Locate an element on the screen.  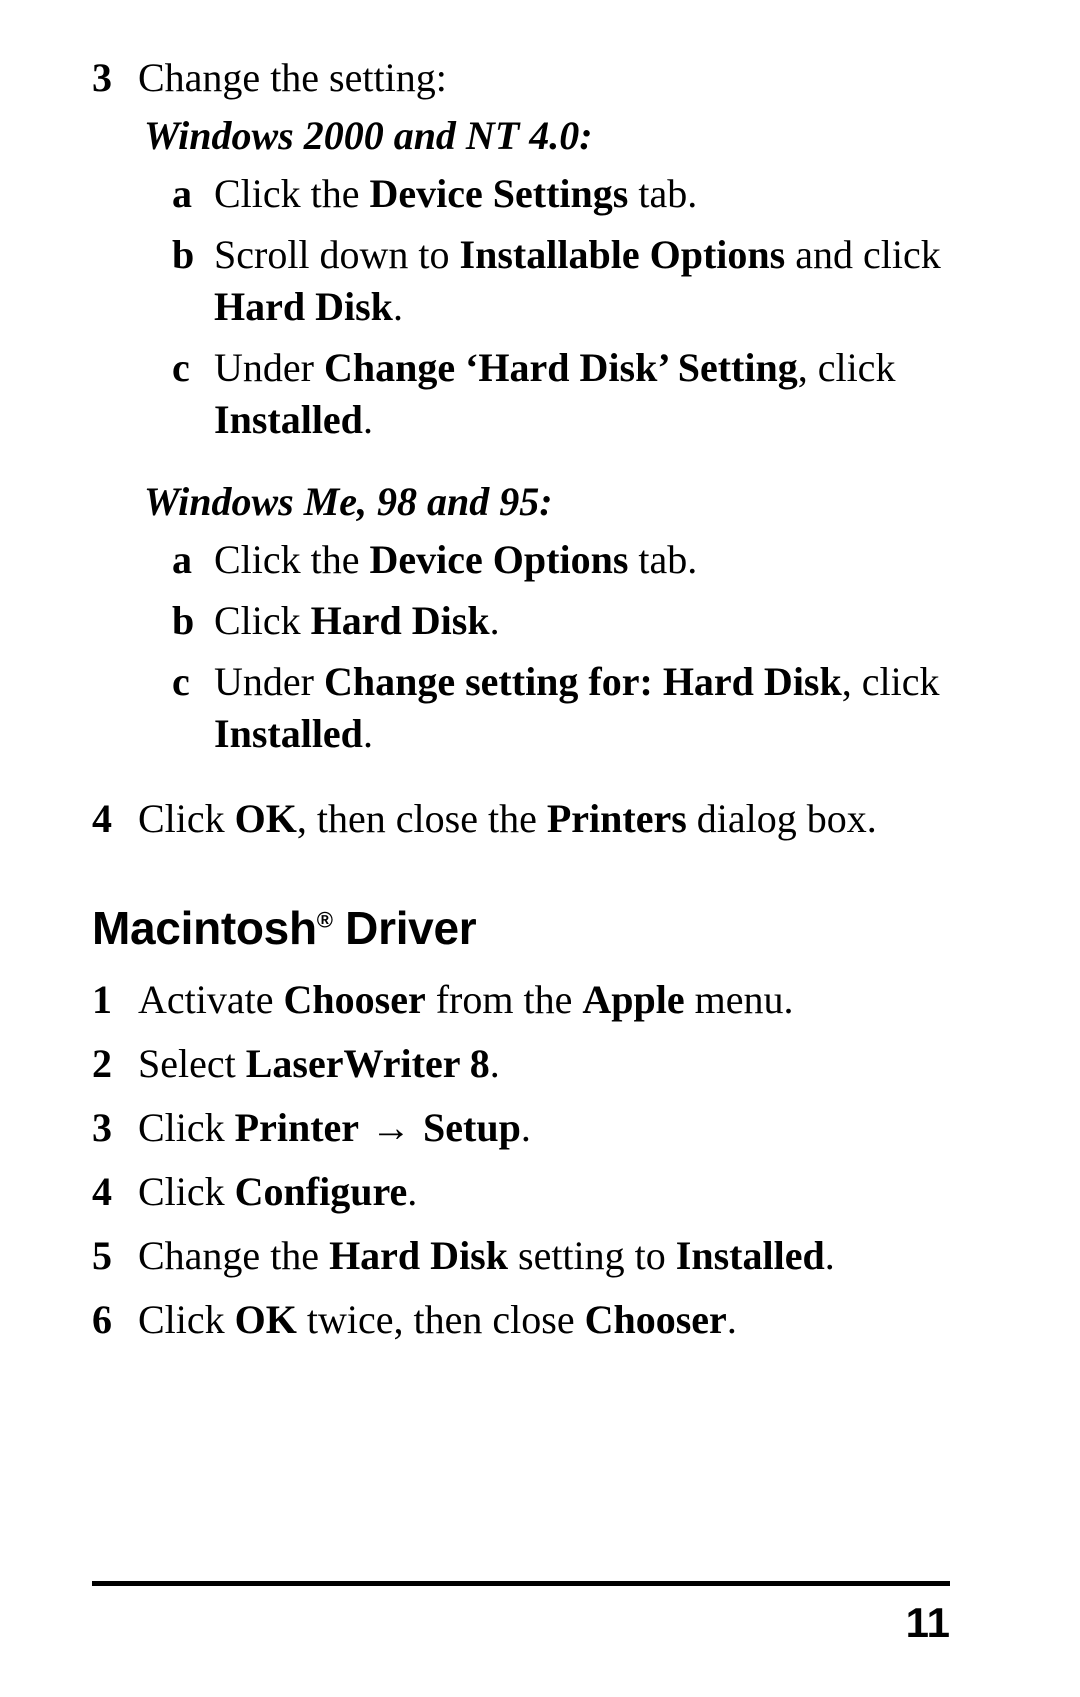
mac-step-2: 2 Select LaserWriter 8. is located at coordinates (527, 1064).